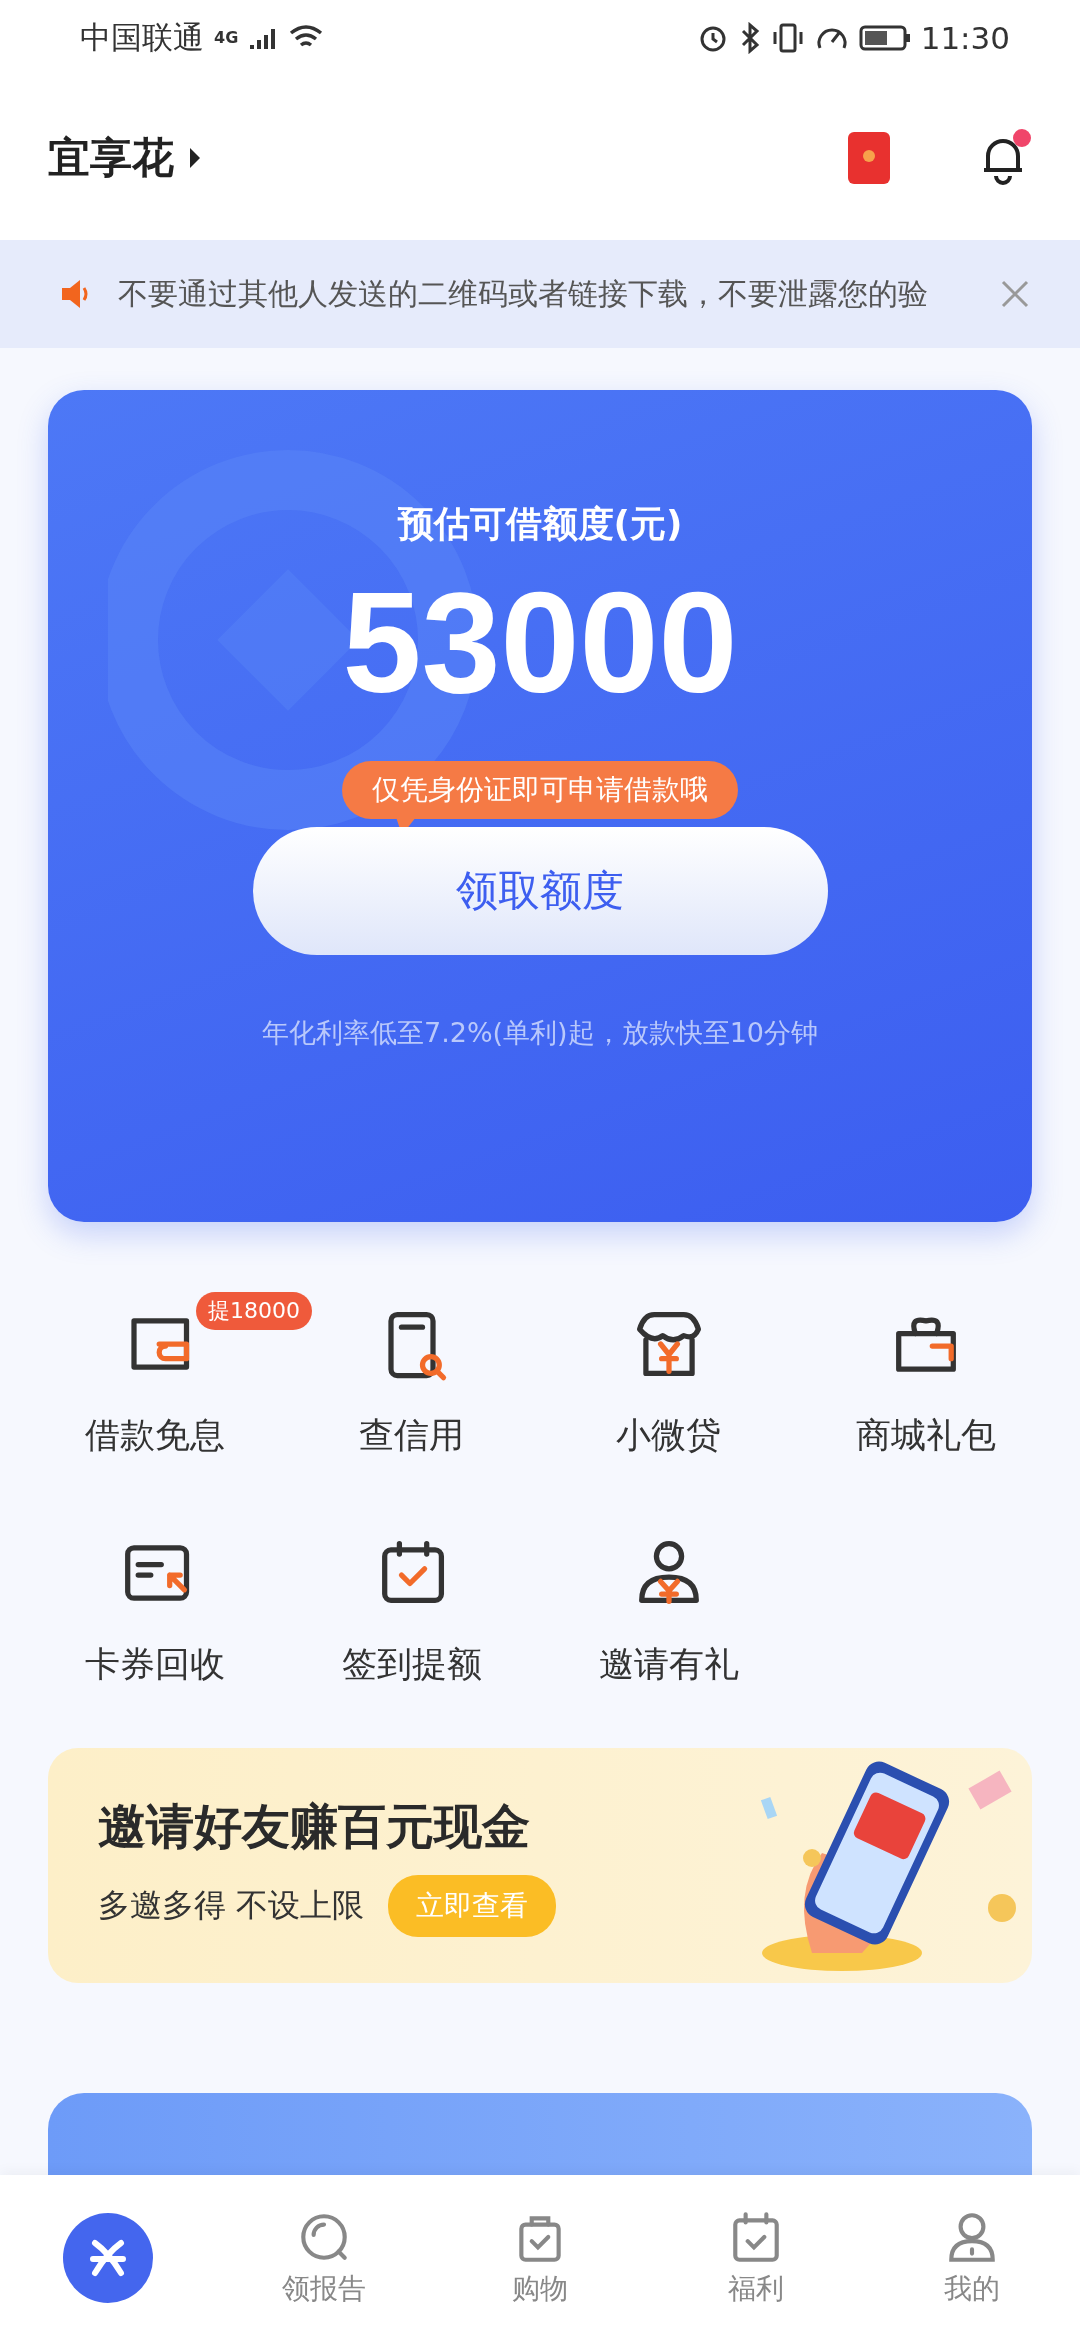  I want to click on caret-icon, so click(195, 157).